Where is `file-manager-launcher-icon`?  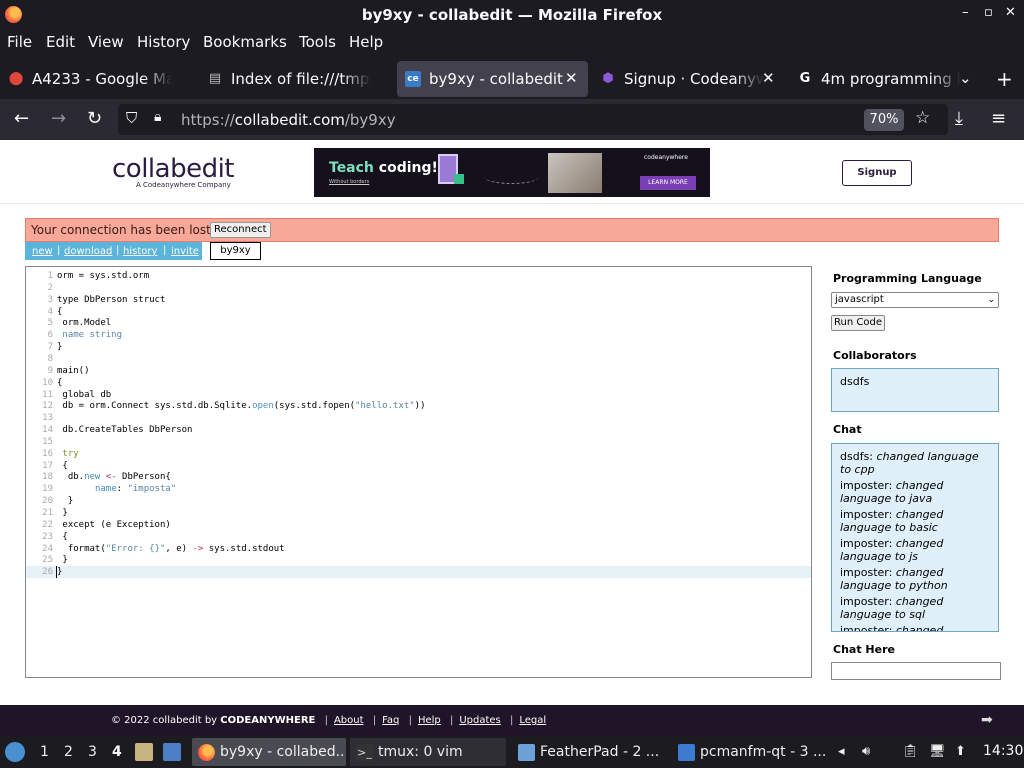
file-manager-launcher-icon is located at coordinates (144, 752).